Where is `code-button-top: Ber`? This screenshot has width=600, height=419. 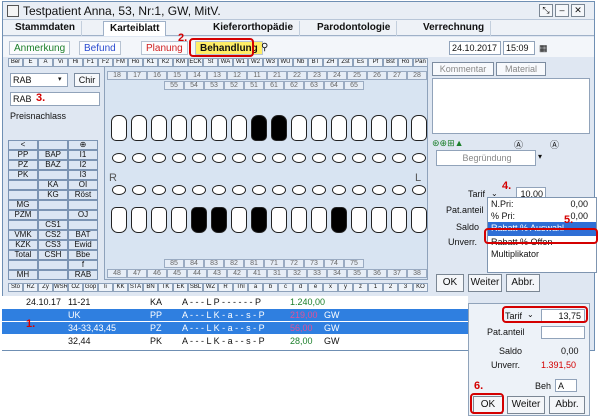
code-button-top: Ber is located at coordinates (15, 62).